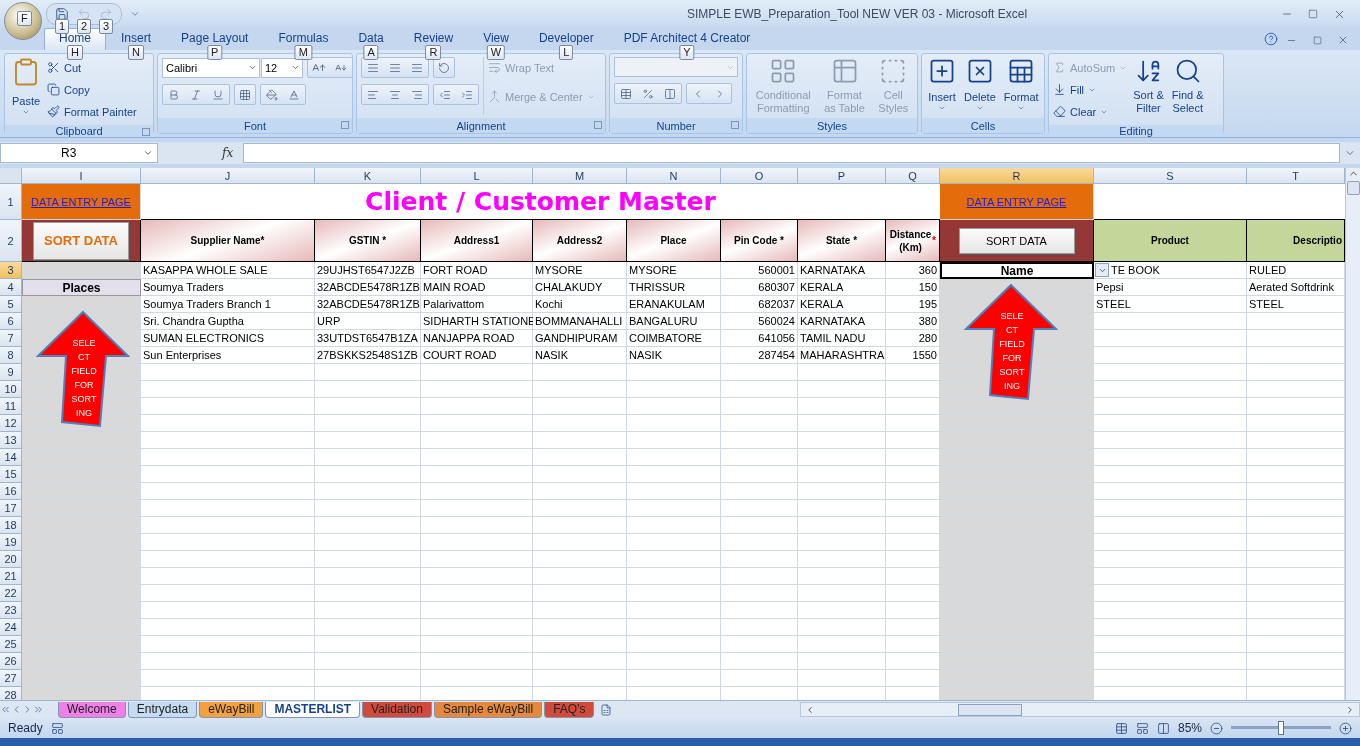 The height and width of the screenshot is (746, 1360). I want to click on table-cell: 680307, so click(759, 287).